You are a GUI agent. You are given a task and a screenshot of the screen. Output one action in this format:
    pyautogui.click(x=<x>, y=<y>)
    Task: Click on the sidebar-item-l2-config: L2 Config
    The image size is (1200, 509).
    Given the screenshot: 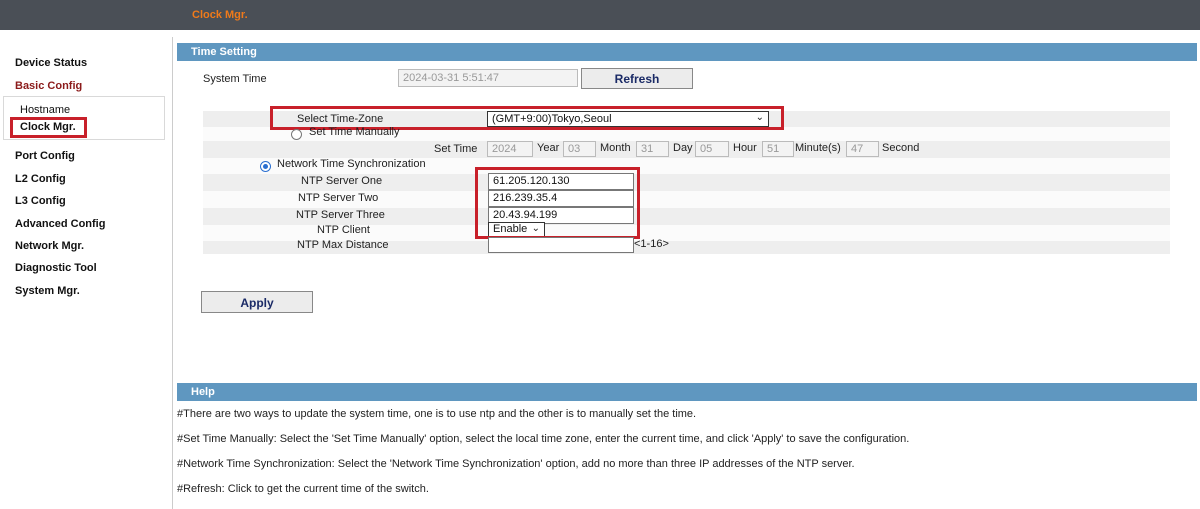 What is the action you would take?
    pyautogui.click(x=40, y=179)
    